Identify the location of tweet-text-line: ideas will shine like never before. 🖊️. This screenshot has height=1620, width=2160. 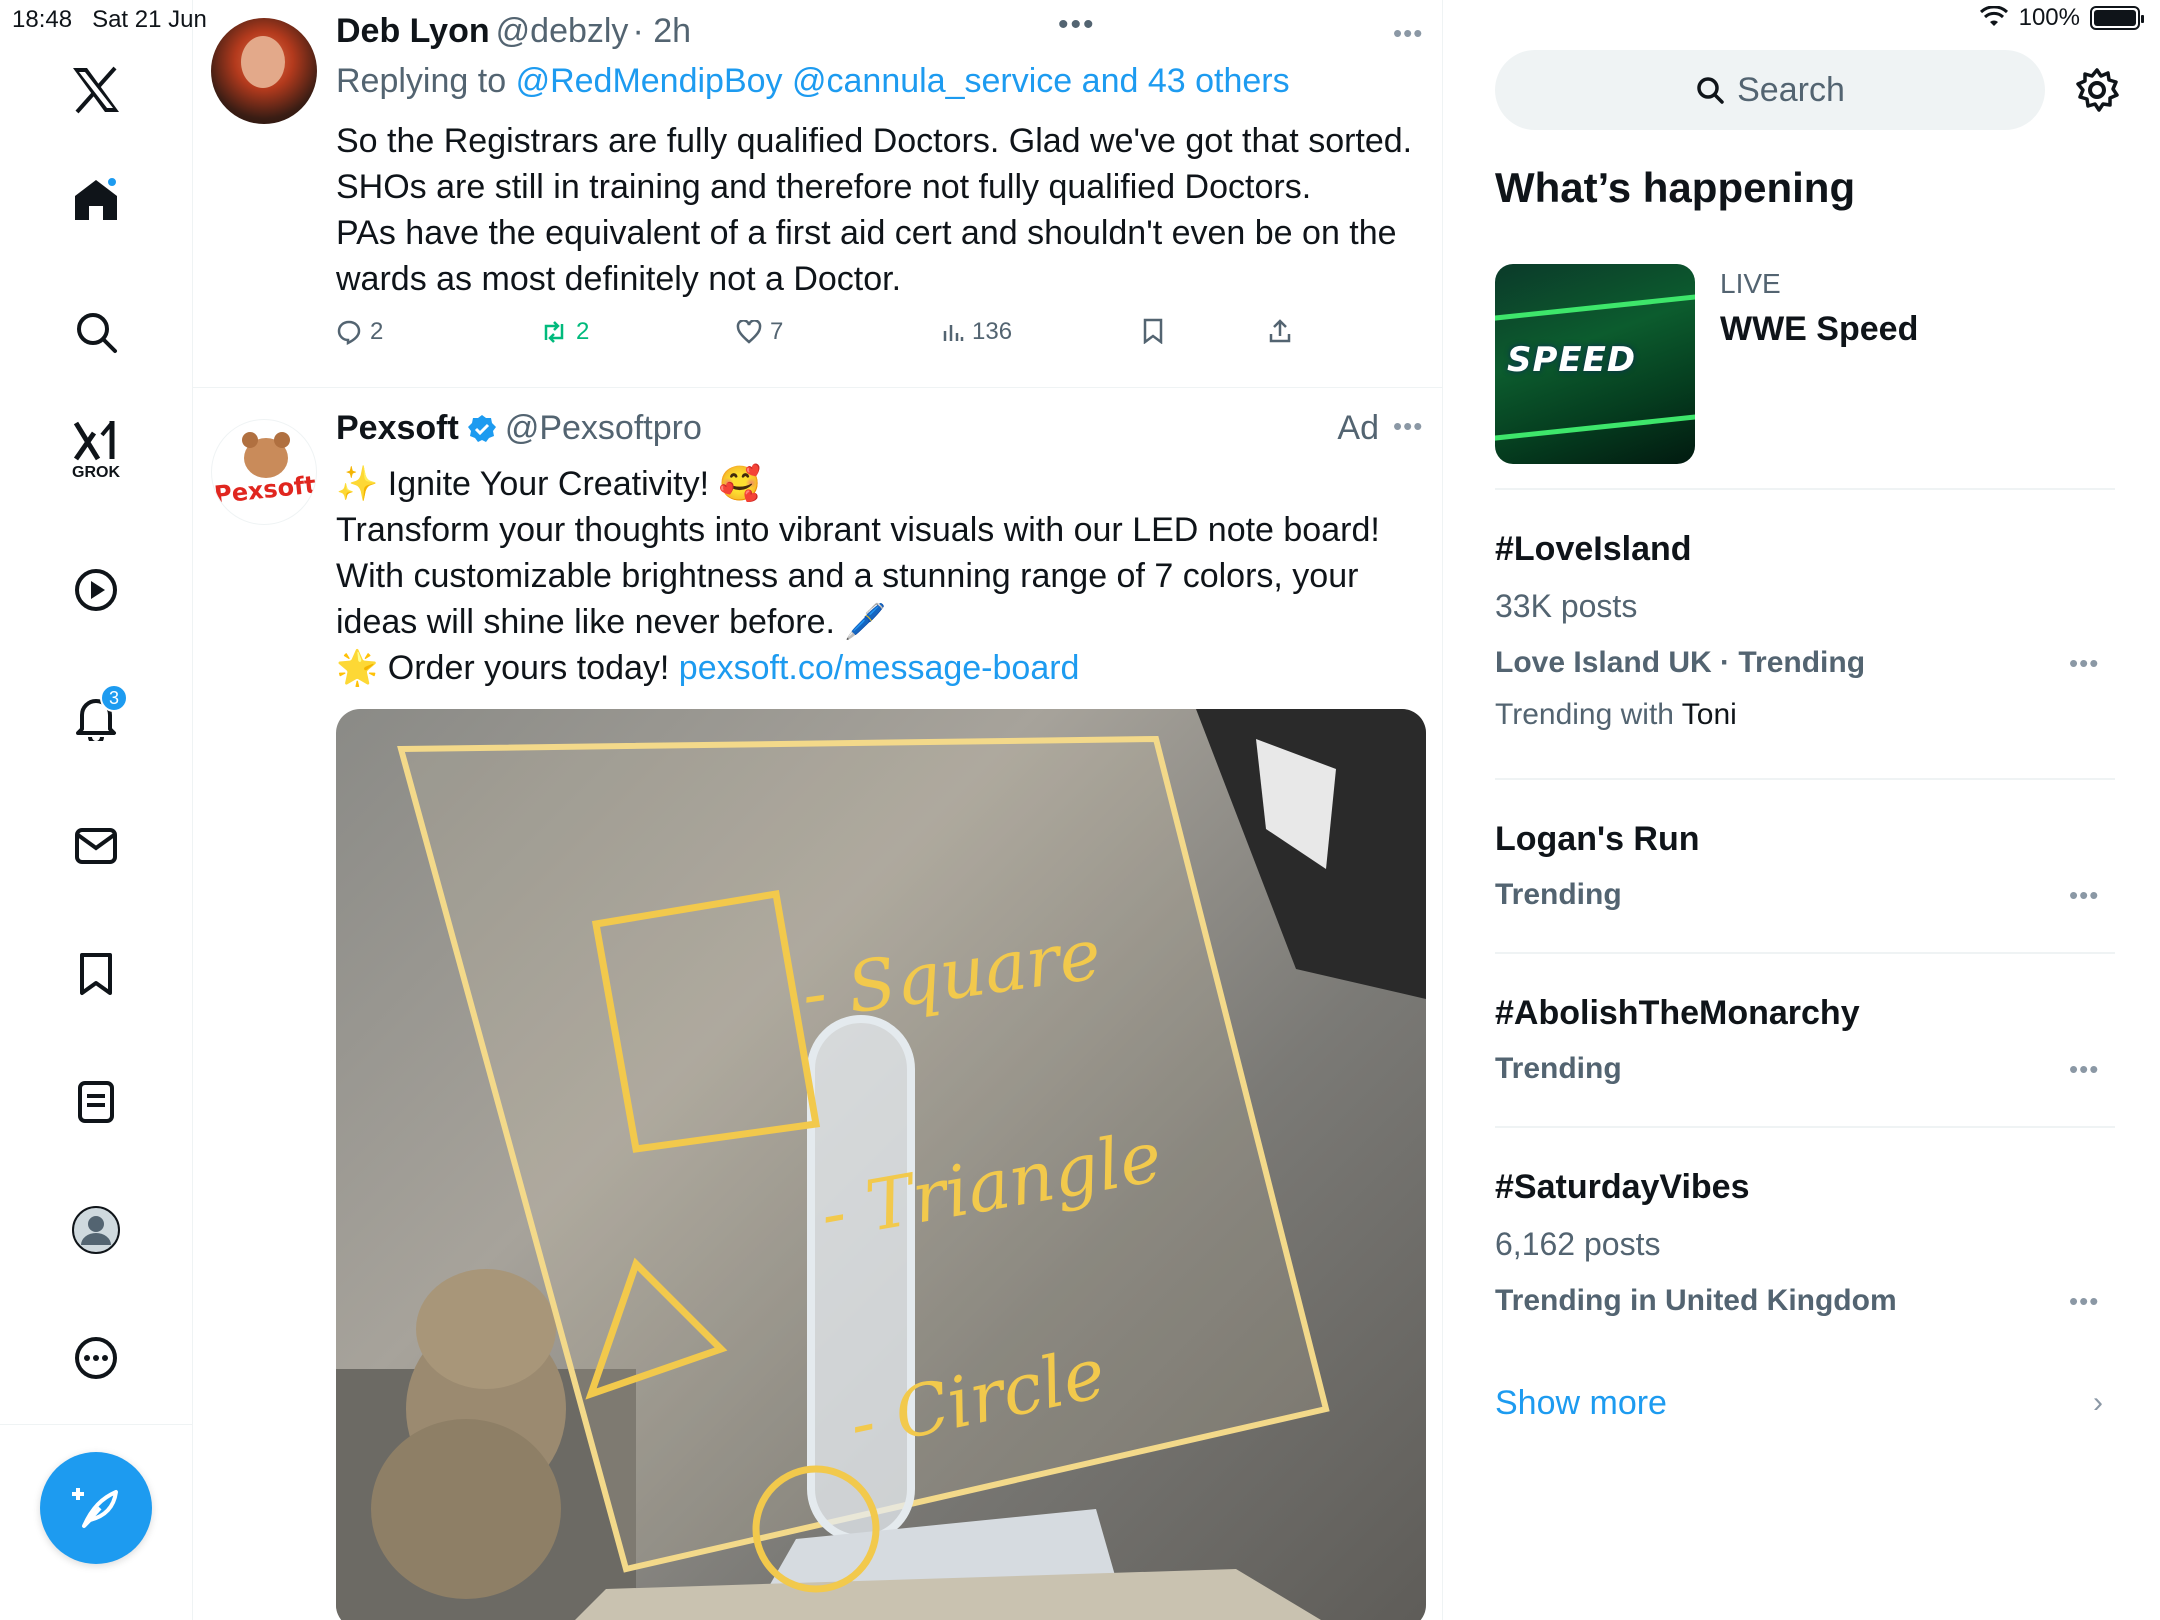
(611, 622).